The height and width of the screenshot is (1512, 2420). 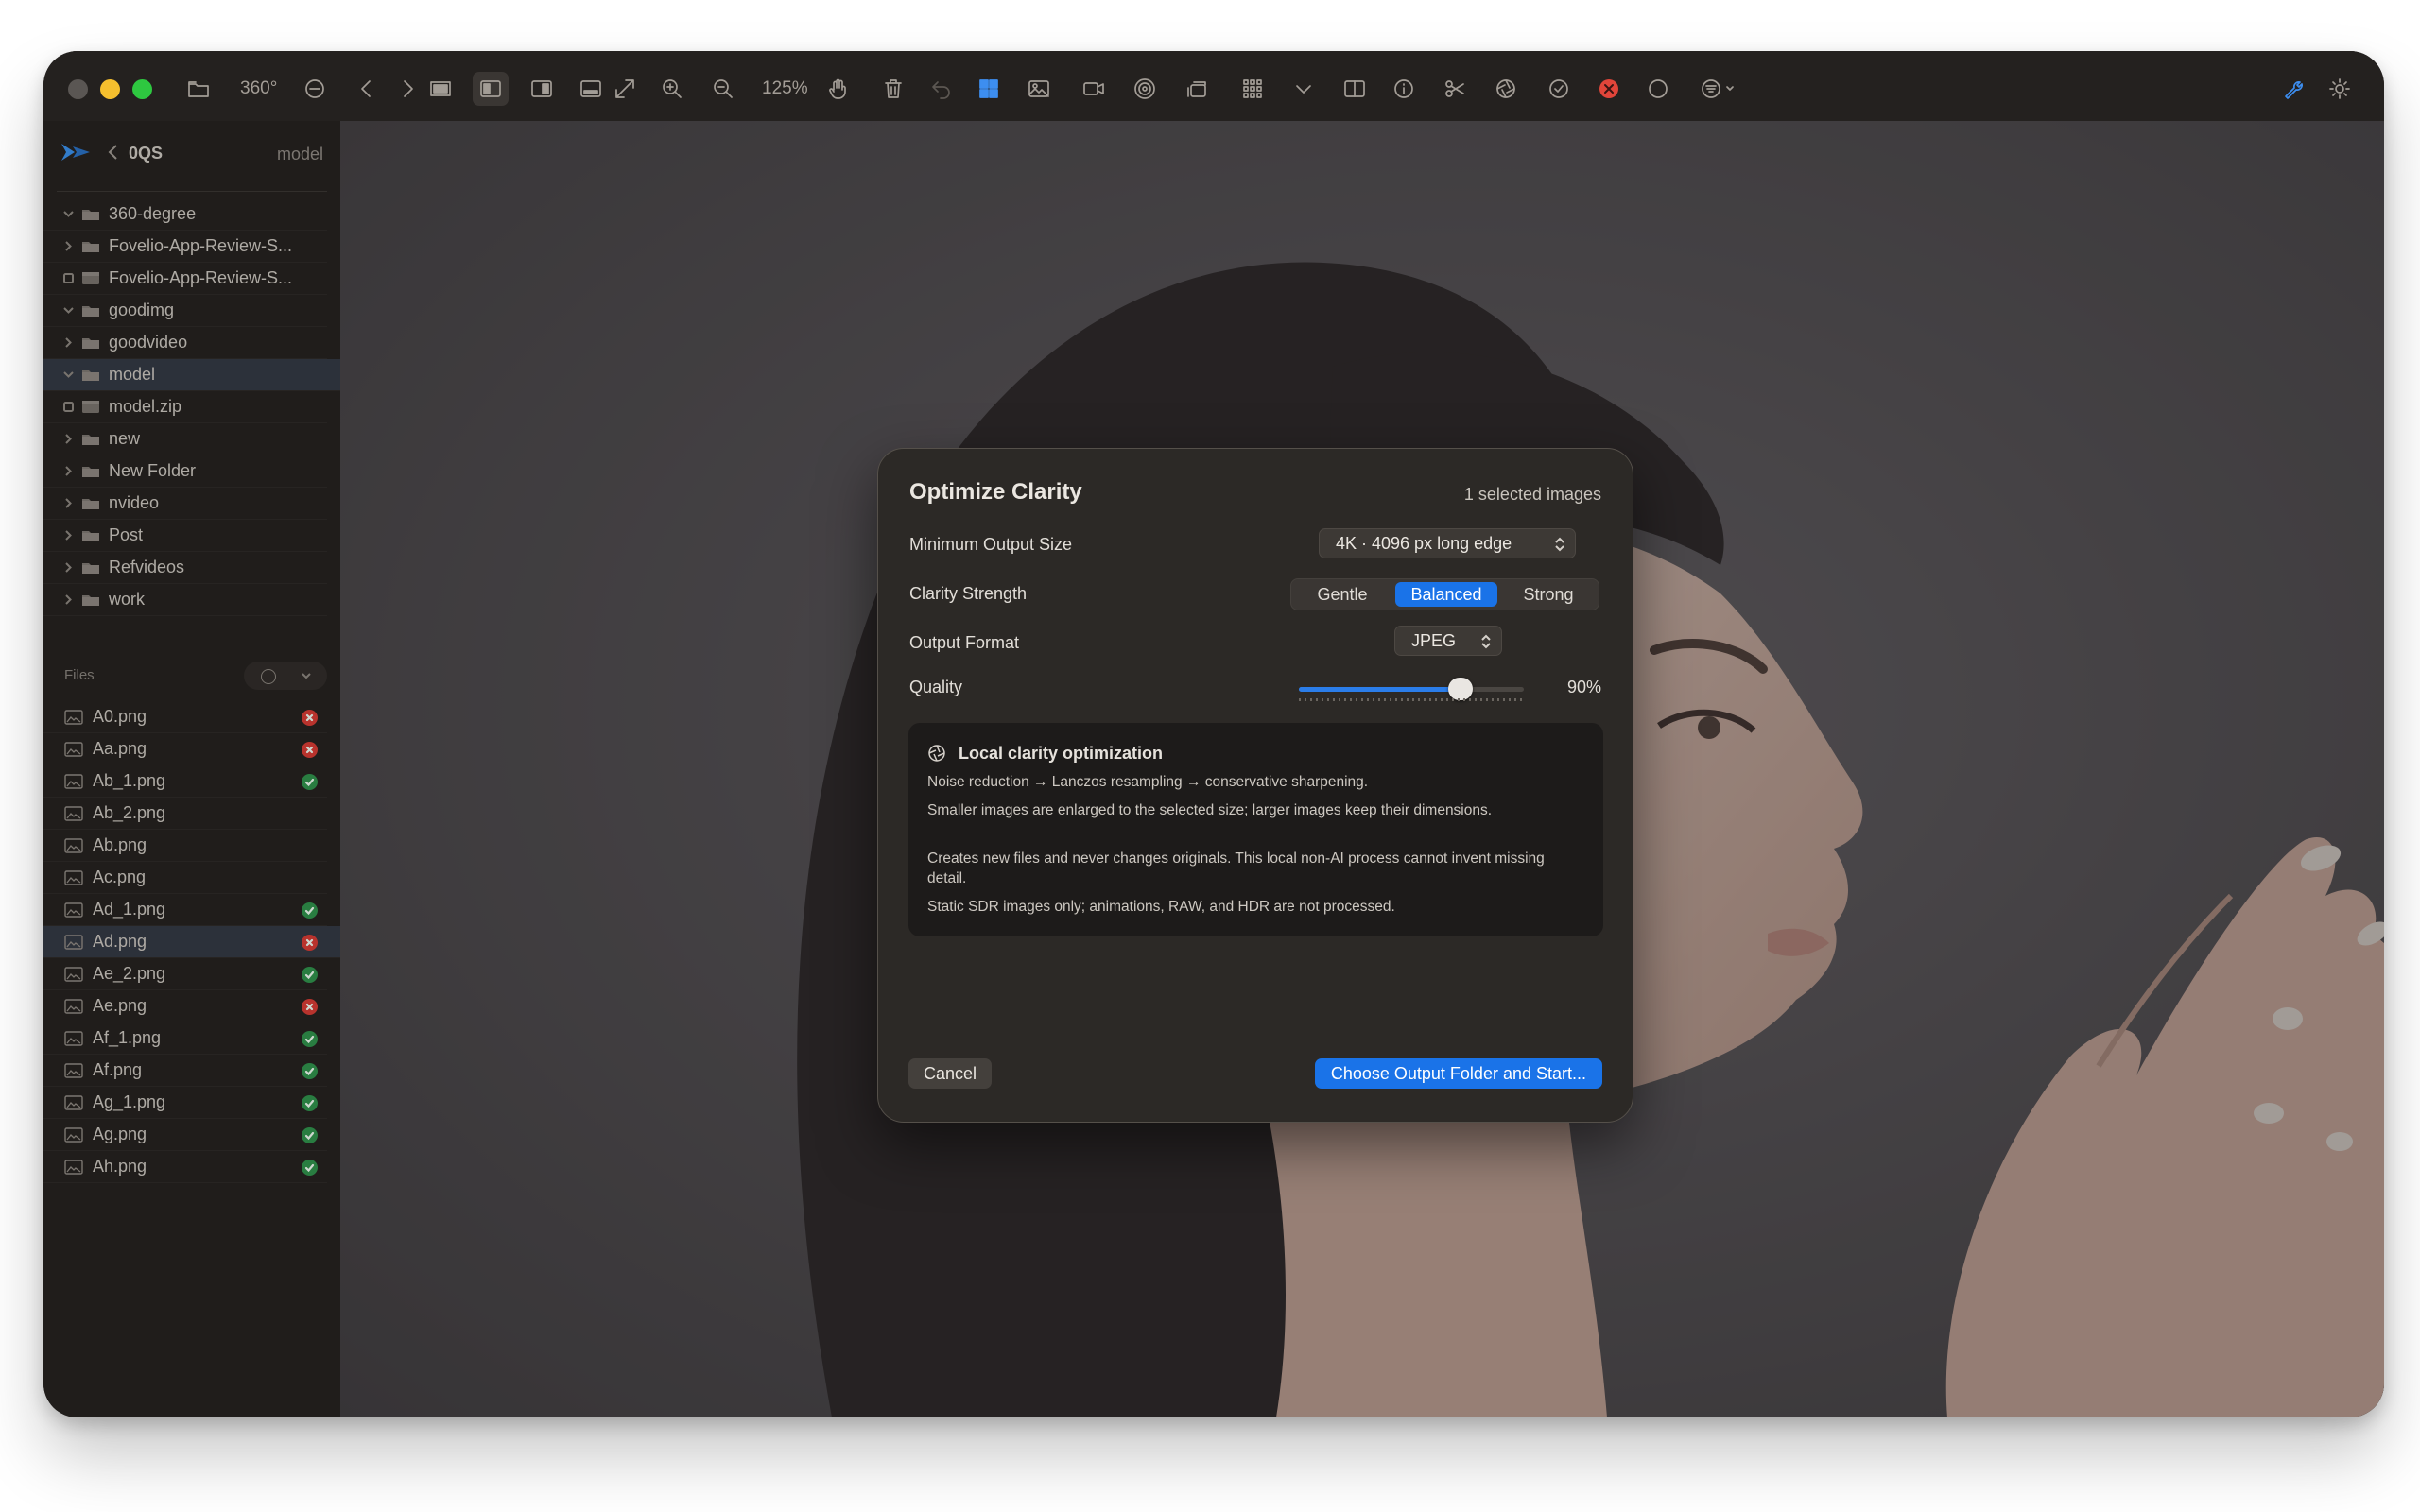 I want to click on circle-icon, so click(x=315, y=89).